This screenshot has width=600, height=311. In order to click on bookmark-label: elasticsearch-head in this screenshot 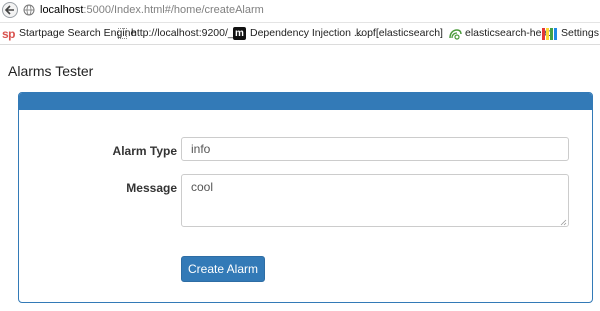, I will do `click(509, 33)`.